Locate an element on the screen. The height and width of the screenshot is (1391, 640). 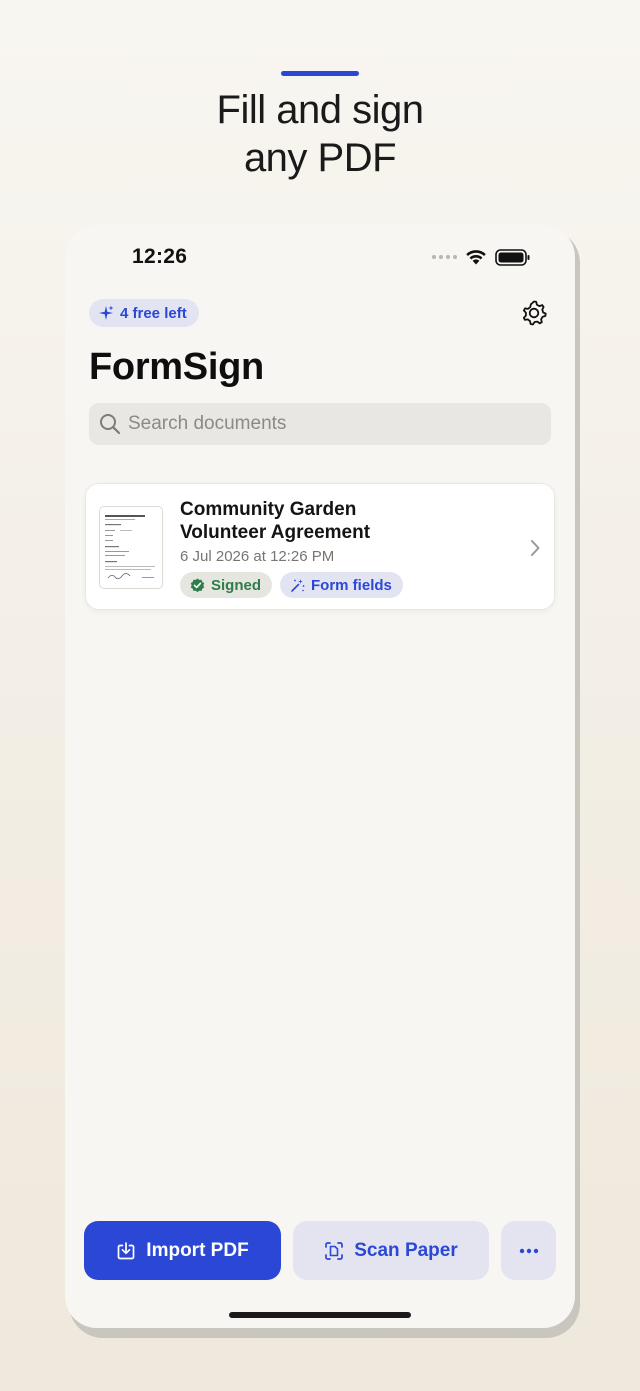
app-title: FormSign is located at coordinates (176, 367).